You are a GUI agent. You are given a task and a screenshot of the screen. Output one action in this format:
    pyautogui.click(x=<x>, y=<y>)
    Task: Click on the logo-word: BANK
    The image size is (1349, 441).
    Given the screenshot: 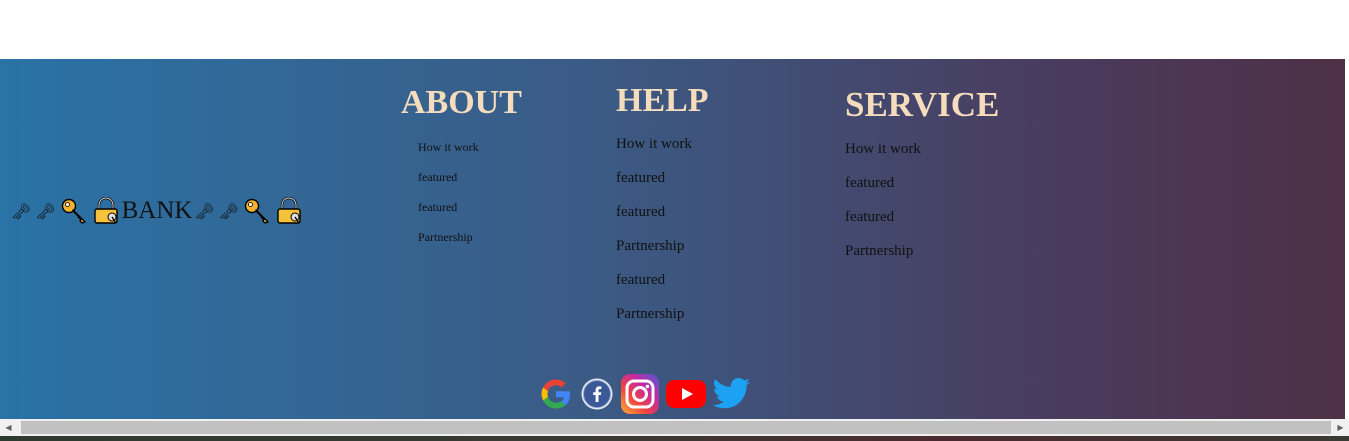 What is the action you would take?
    pyautogui.click(x=157, y=210)
    